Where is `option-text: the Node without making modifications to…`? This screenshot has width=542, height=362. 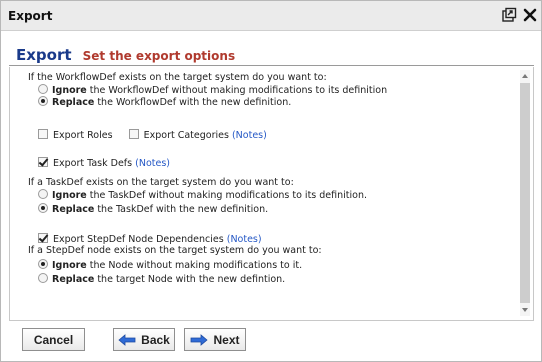
option-text: the Node without making modifications to… is located at coordinates (194, 265).